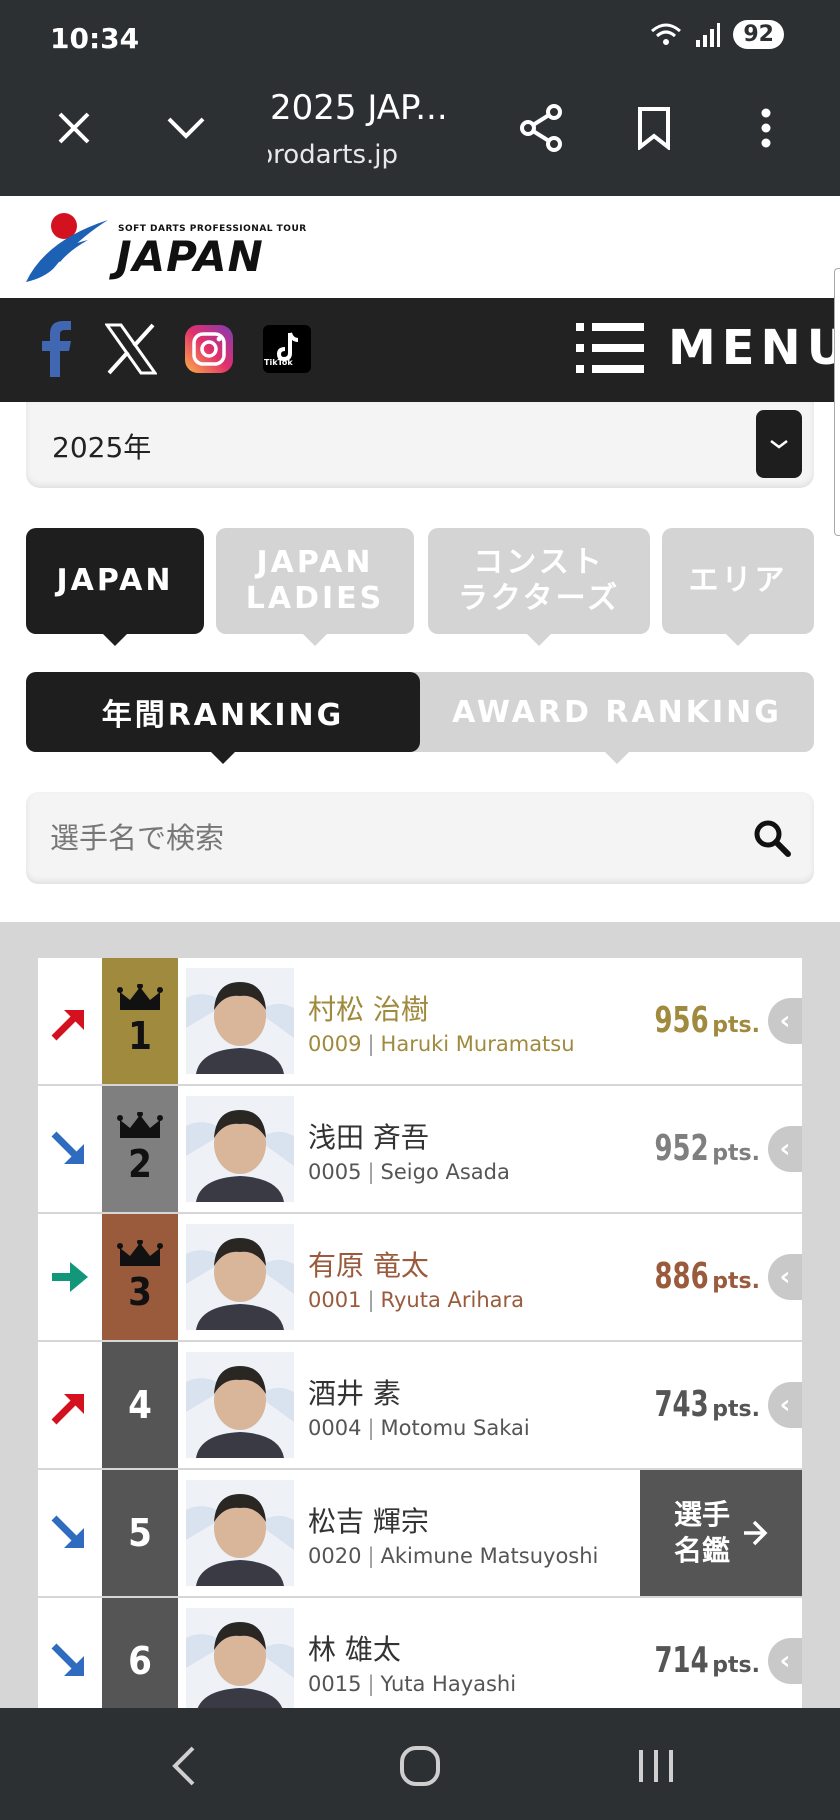  What do you see at coordinates (354, 1392) in the screenshot?
I see `player-name: 酒井 素` at bounding box center [354, 1392].